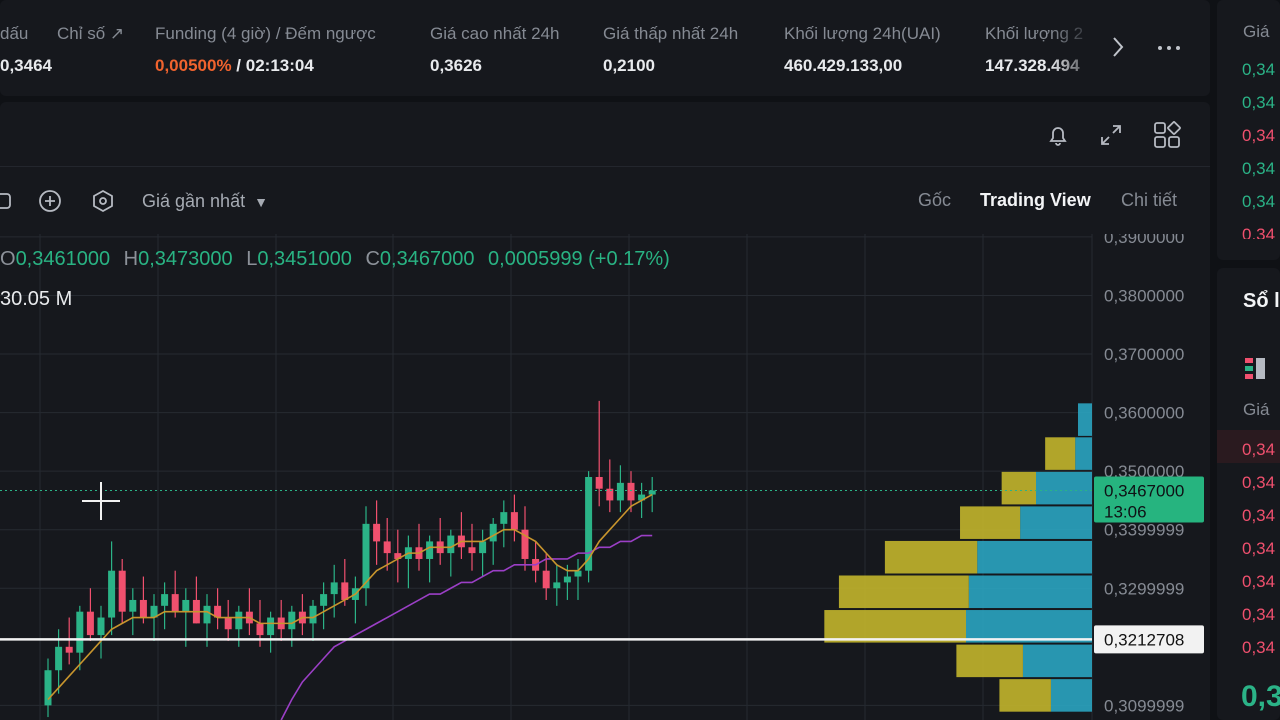  I want to click on stat-value: 0,00500% / 02:13:04, so click(265, 66).